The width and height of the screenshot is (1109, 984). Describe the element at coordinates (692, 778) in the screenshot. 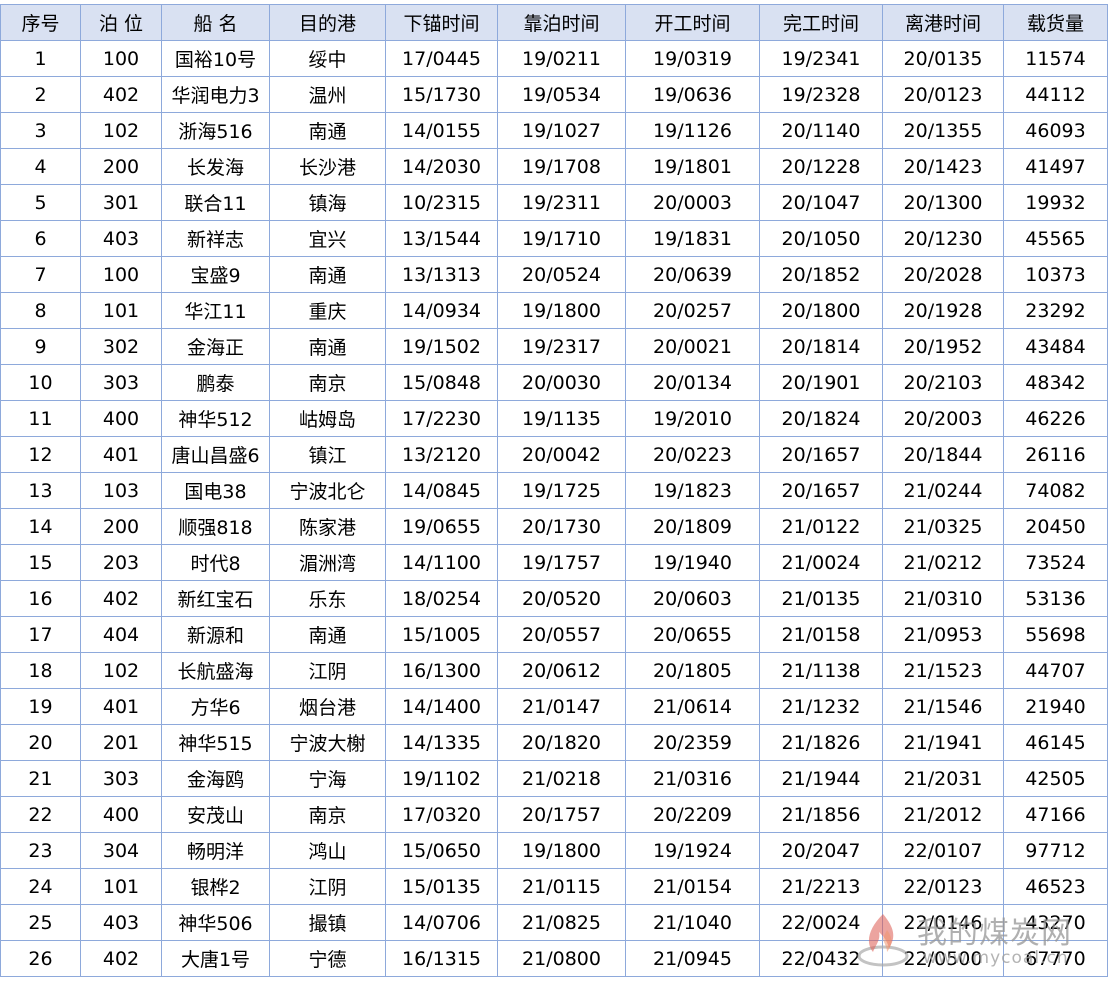

I see `table-cell: 21/0316` at that location.